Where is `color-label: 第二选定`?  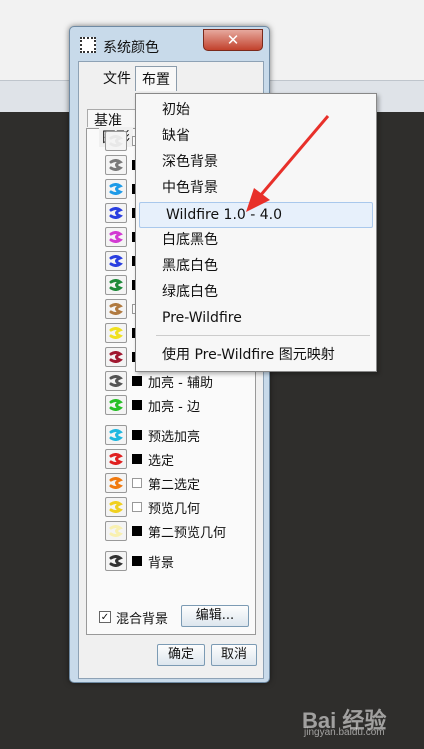 color-label: 第二选定 is located at coordinates (174, 485).